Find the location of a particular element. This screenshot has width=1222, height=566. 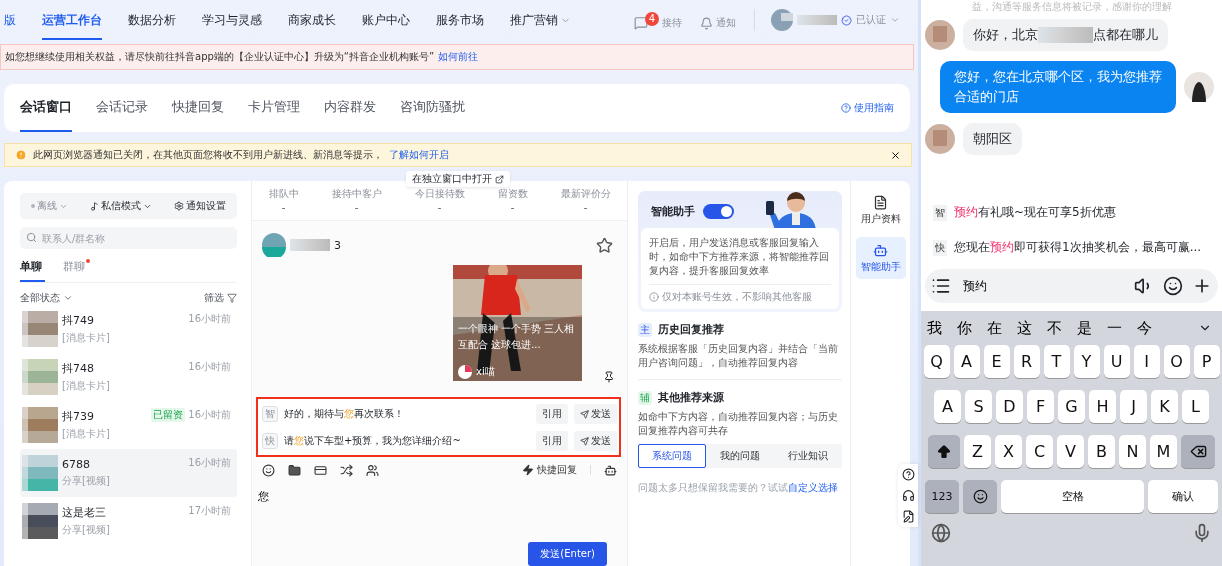

keyboard-key: T is located at coordinates (1056, 361).